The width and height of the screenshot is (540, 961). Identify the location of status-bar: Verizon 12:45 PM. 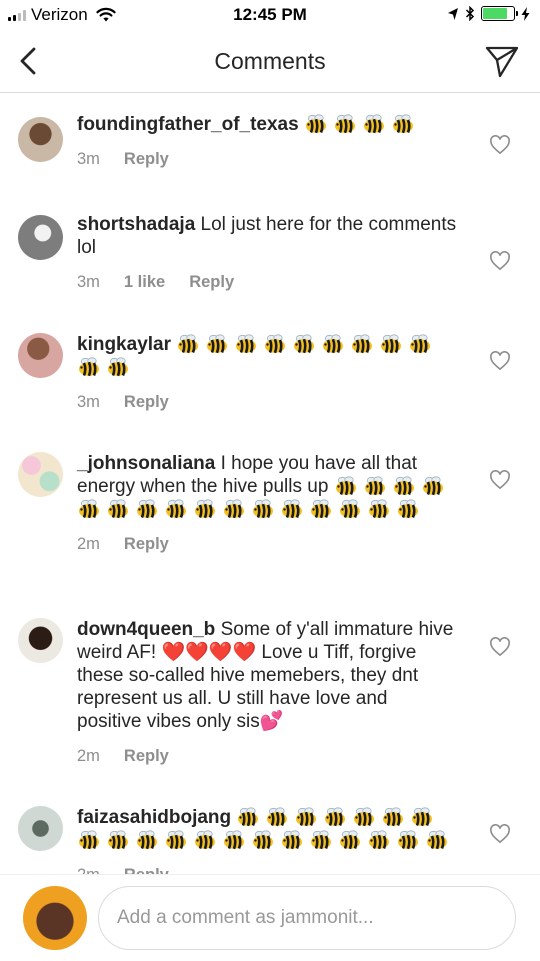
(270, 15).